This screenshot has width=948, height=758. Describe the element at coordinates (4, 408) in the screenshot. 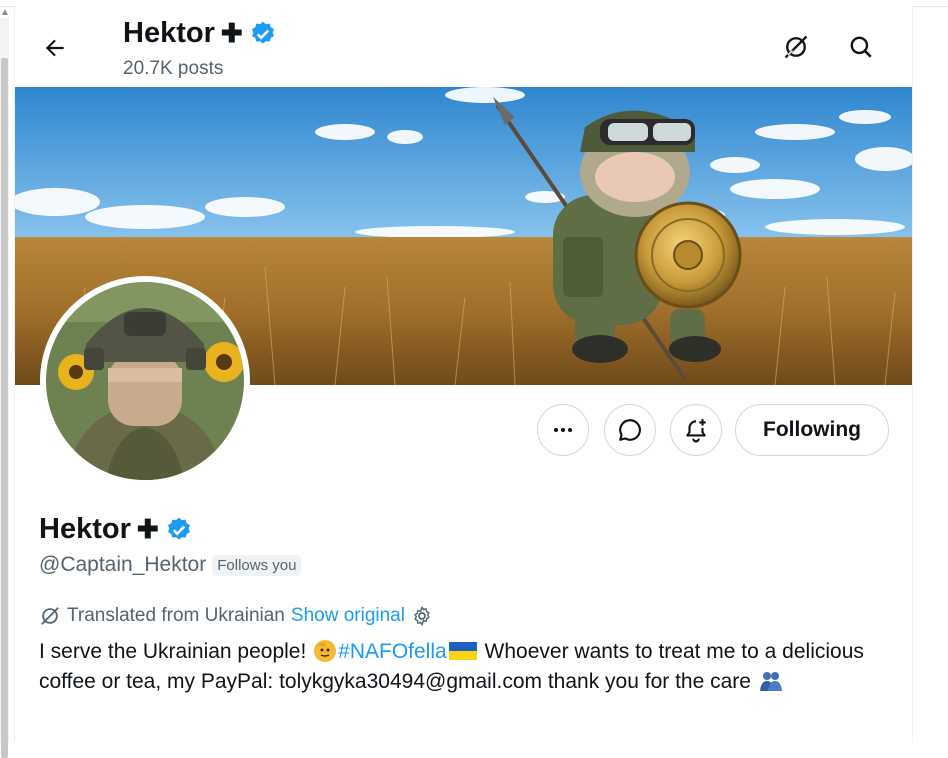

I see `scrollbar-thumb` at that location.